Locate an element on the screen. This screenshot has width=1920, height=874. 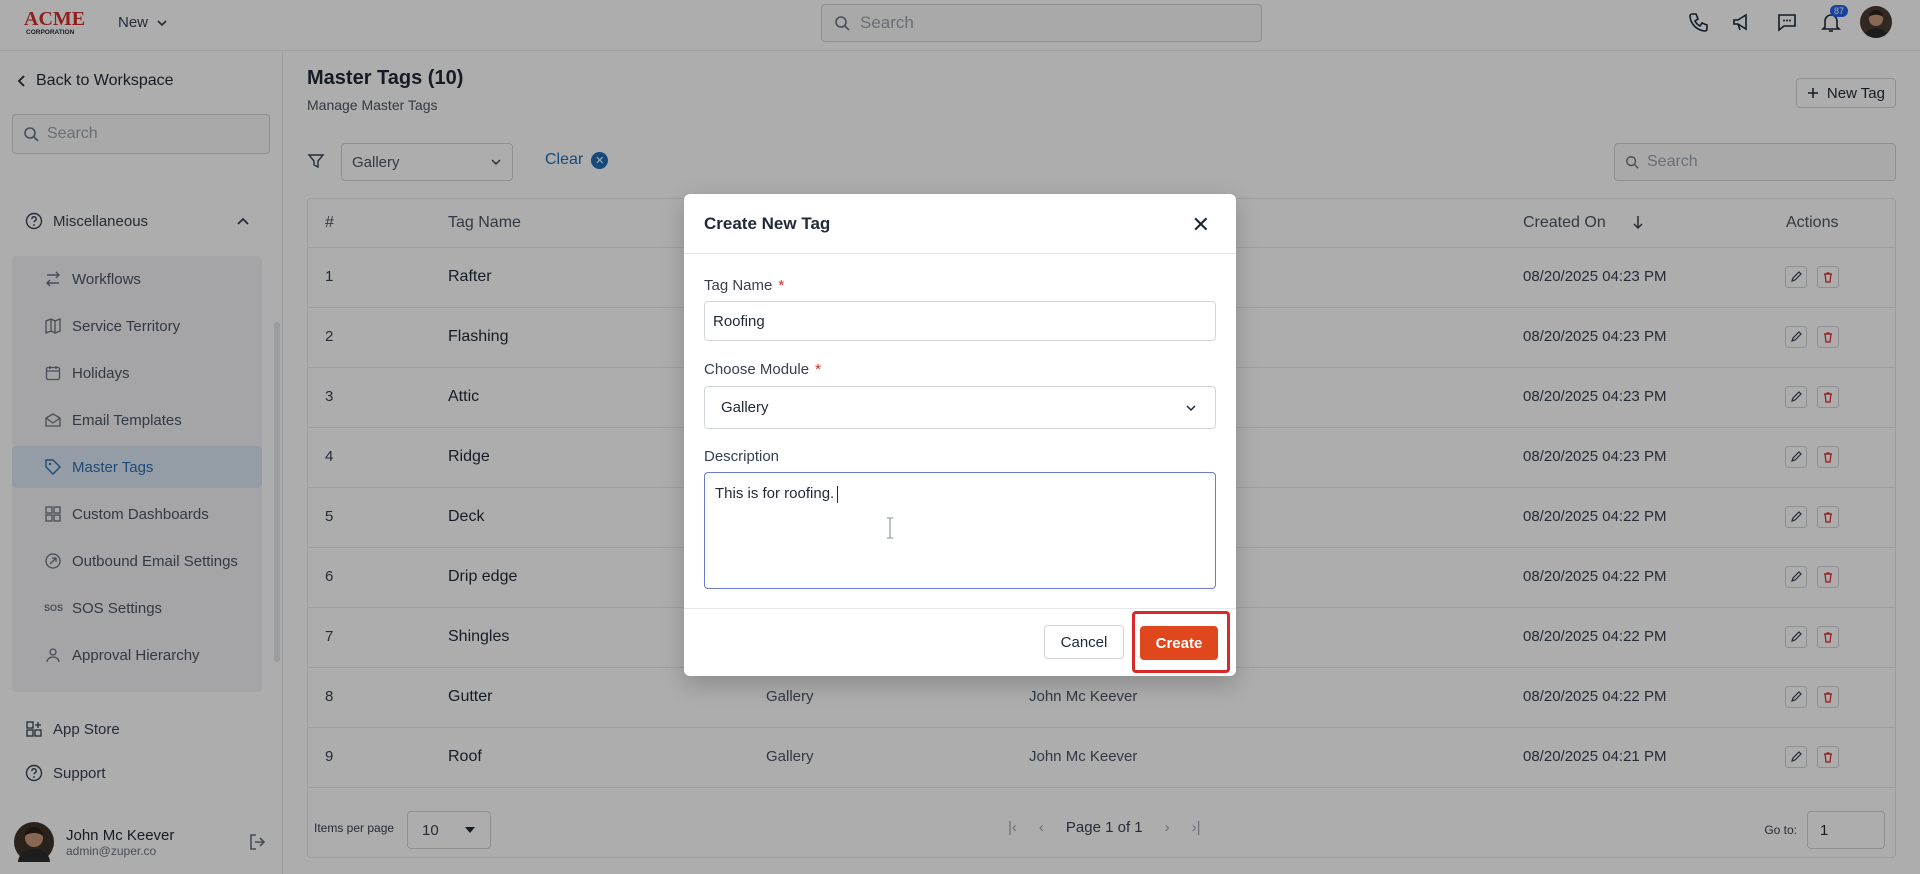
tag-name-label: Tag Name * is located at coordinates (744, 285).